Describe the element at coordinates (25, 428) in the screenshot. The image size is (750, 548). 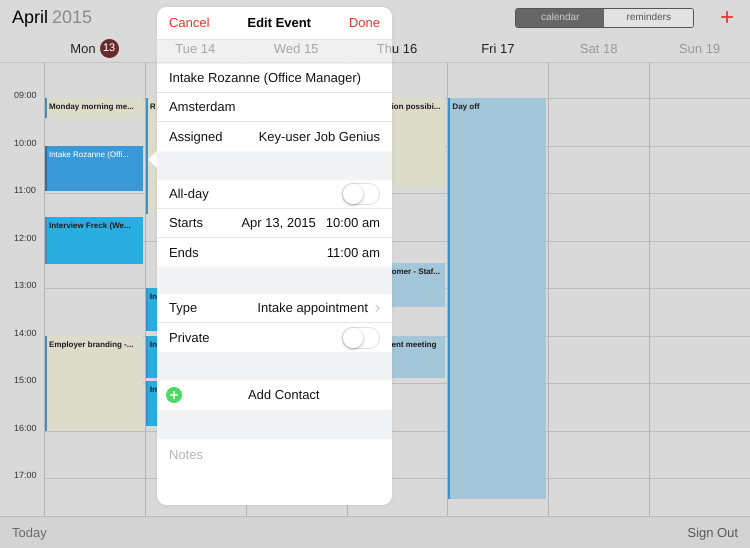
I see `time-label: 16:00` at that location.